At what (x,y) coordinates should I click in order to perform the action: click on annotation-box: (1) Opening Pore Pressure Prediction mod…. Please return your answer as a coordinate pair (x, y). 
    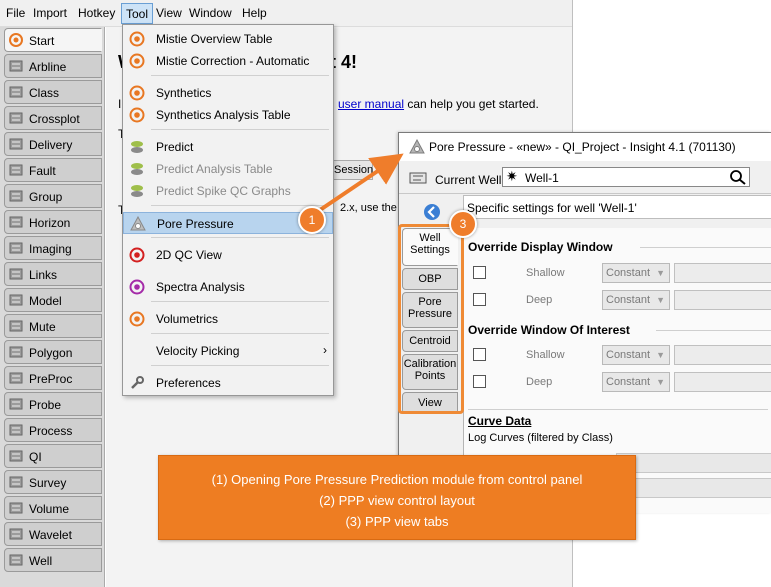
    Looking at the image, I should click on (397, 497).